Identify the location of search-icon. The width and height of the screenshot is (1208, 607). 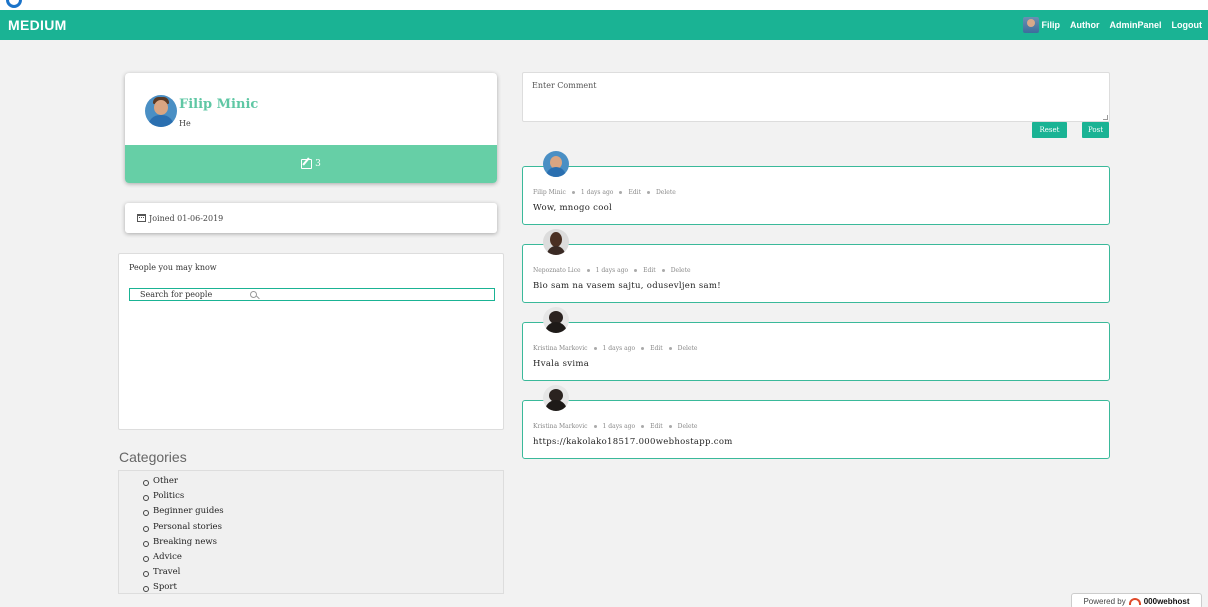
(253, 294).